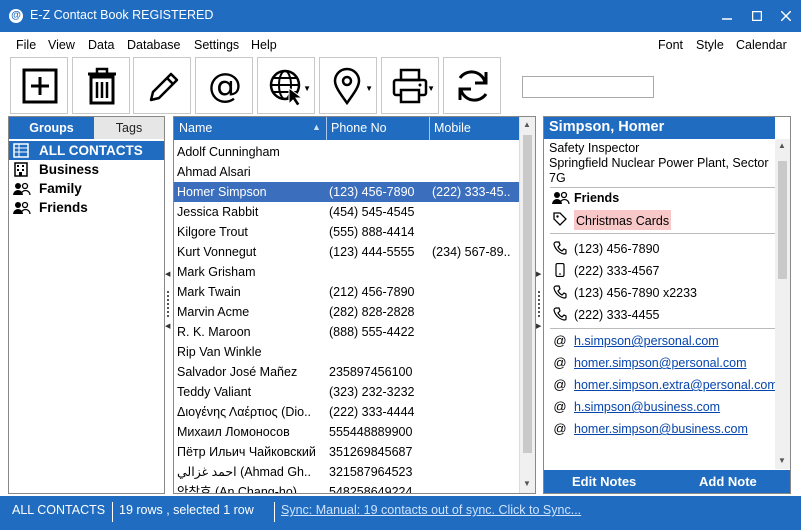 The width and height of the screenshot is (801, 530). Describe the element at coordinates (371, 472) in the screenshot. I see `cell-phone: 321587964523` at that location.